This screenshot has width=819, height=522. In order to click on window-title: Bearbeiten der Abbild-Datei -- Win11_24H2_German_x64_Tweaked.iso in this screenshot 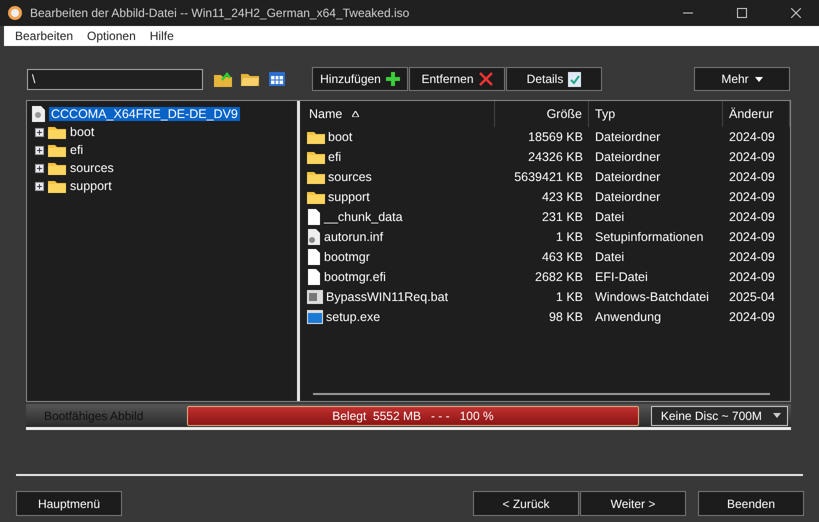, I will do `click(220, 13)`.